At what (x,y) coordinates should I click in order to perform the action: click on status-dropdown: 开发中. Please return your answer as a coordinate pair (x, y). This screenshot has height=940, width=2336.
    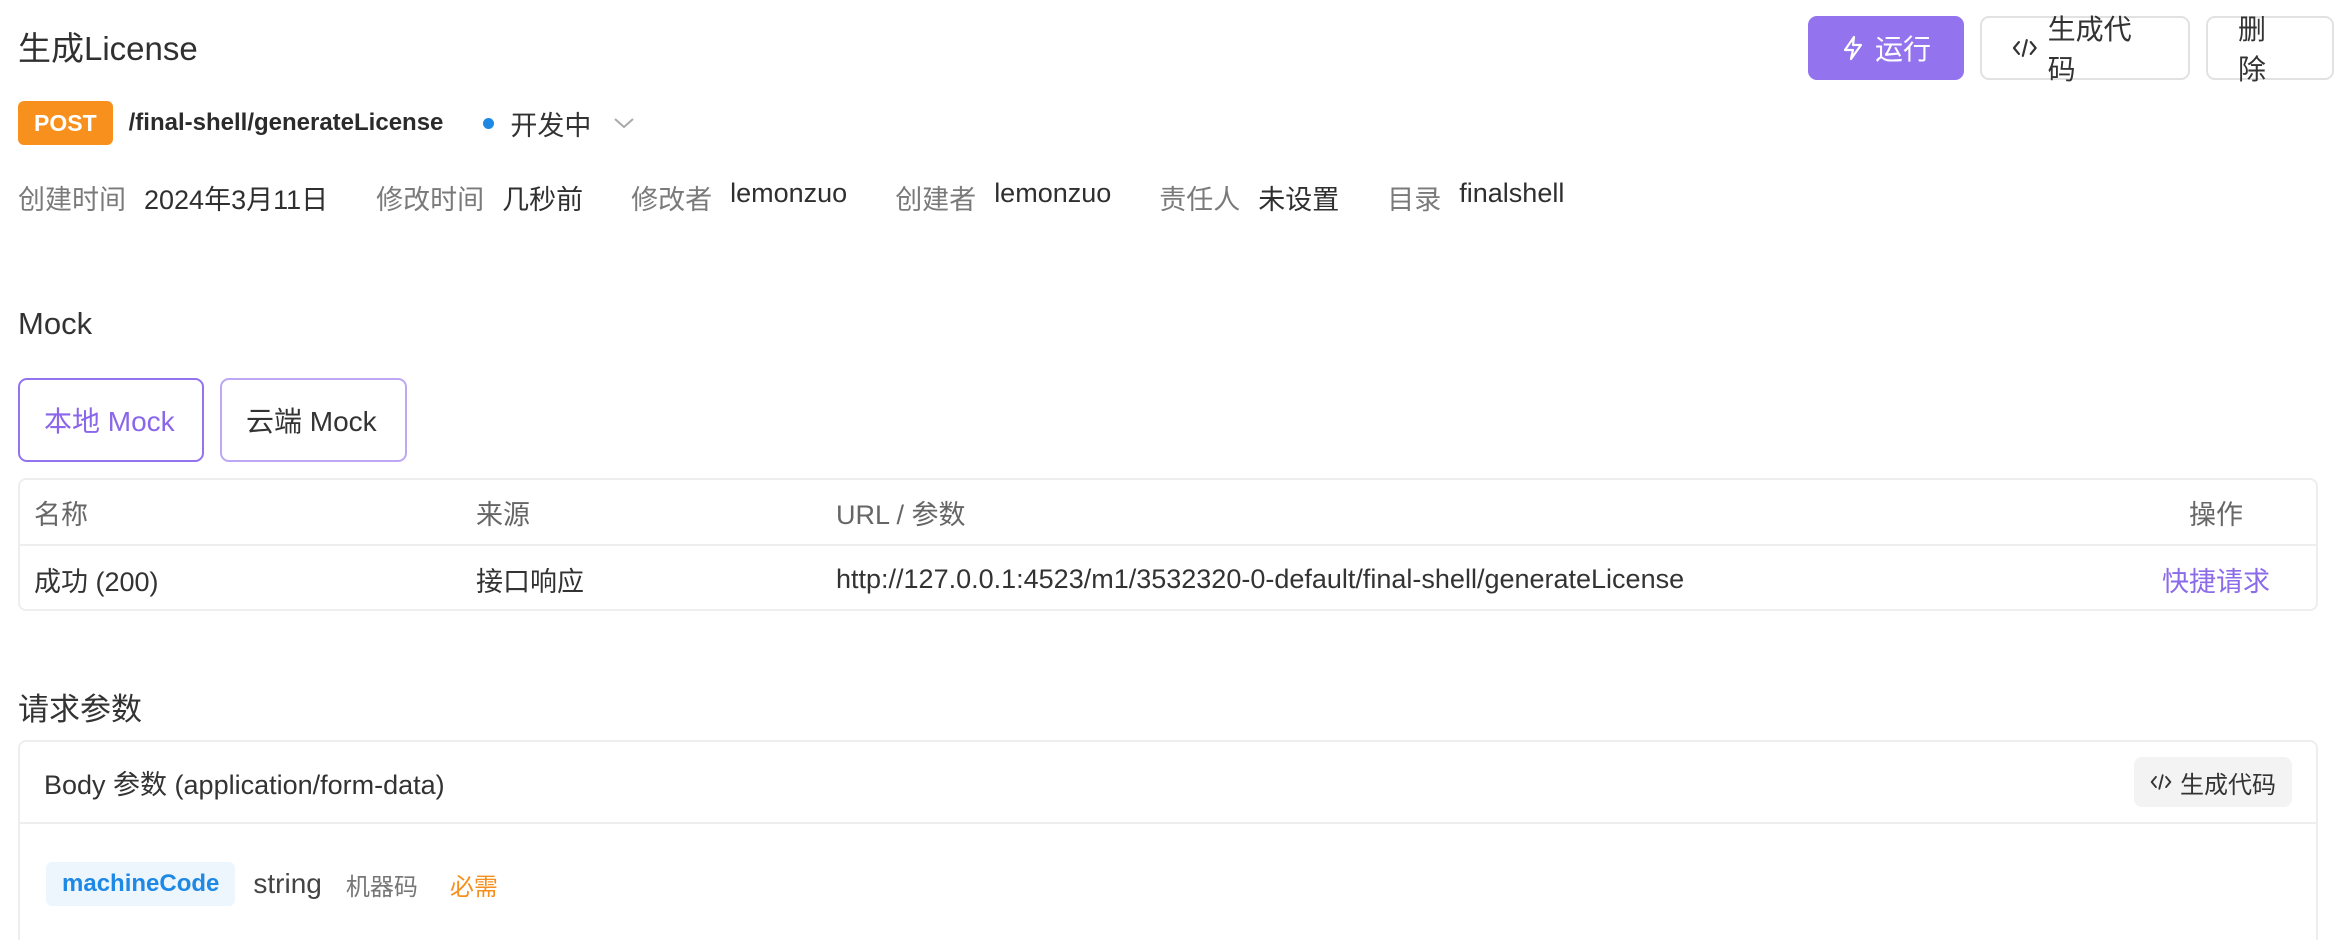
    Looking at the image, I should click on (559, 123).